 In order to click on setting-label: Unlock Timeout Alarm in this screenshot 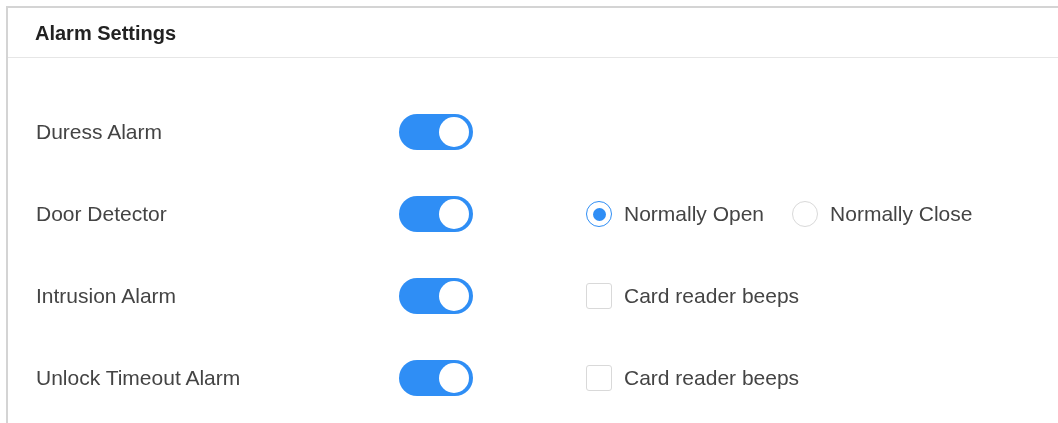, I will do `click(138, 378)`.